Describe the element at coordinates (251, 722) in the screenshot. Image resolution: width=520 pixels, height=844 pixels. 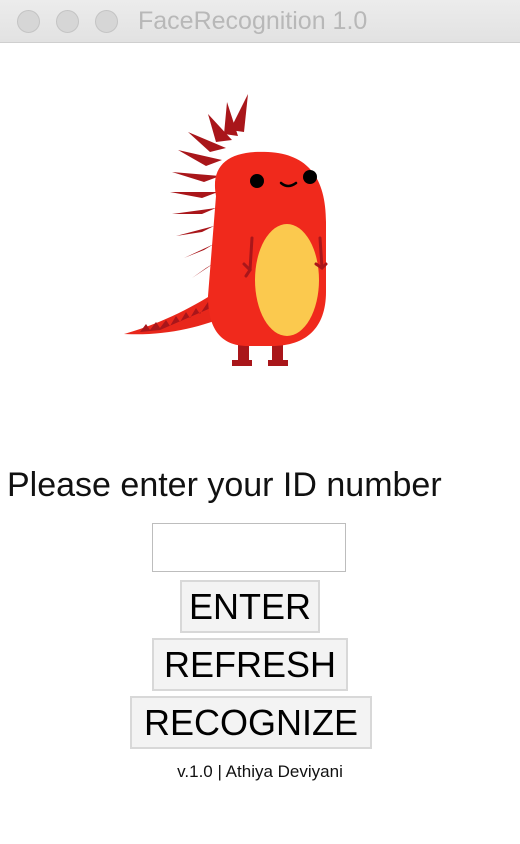
I see `recognize-button: RECOGNIZE` at that location.